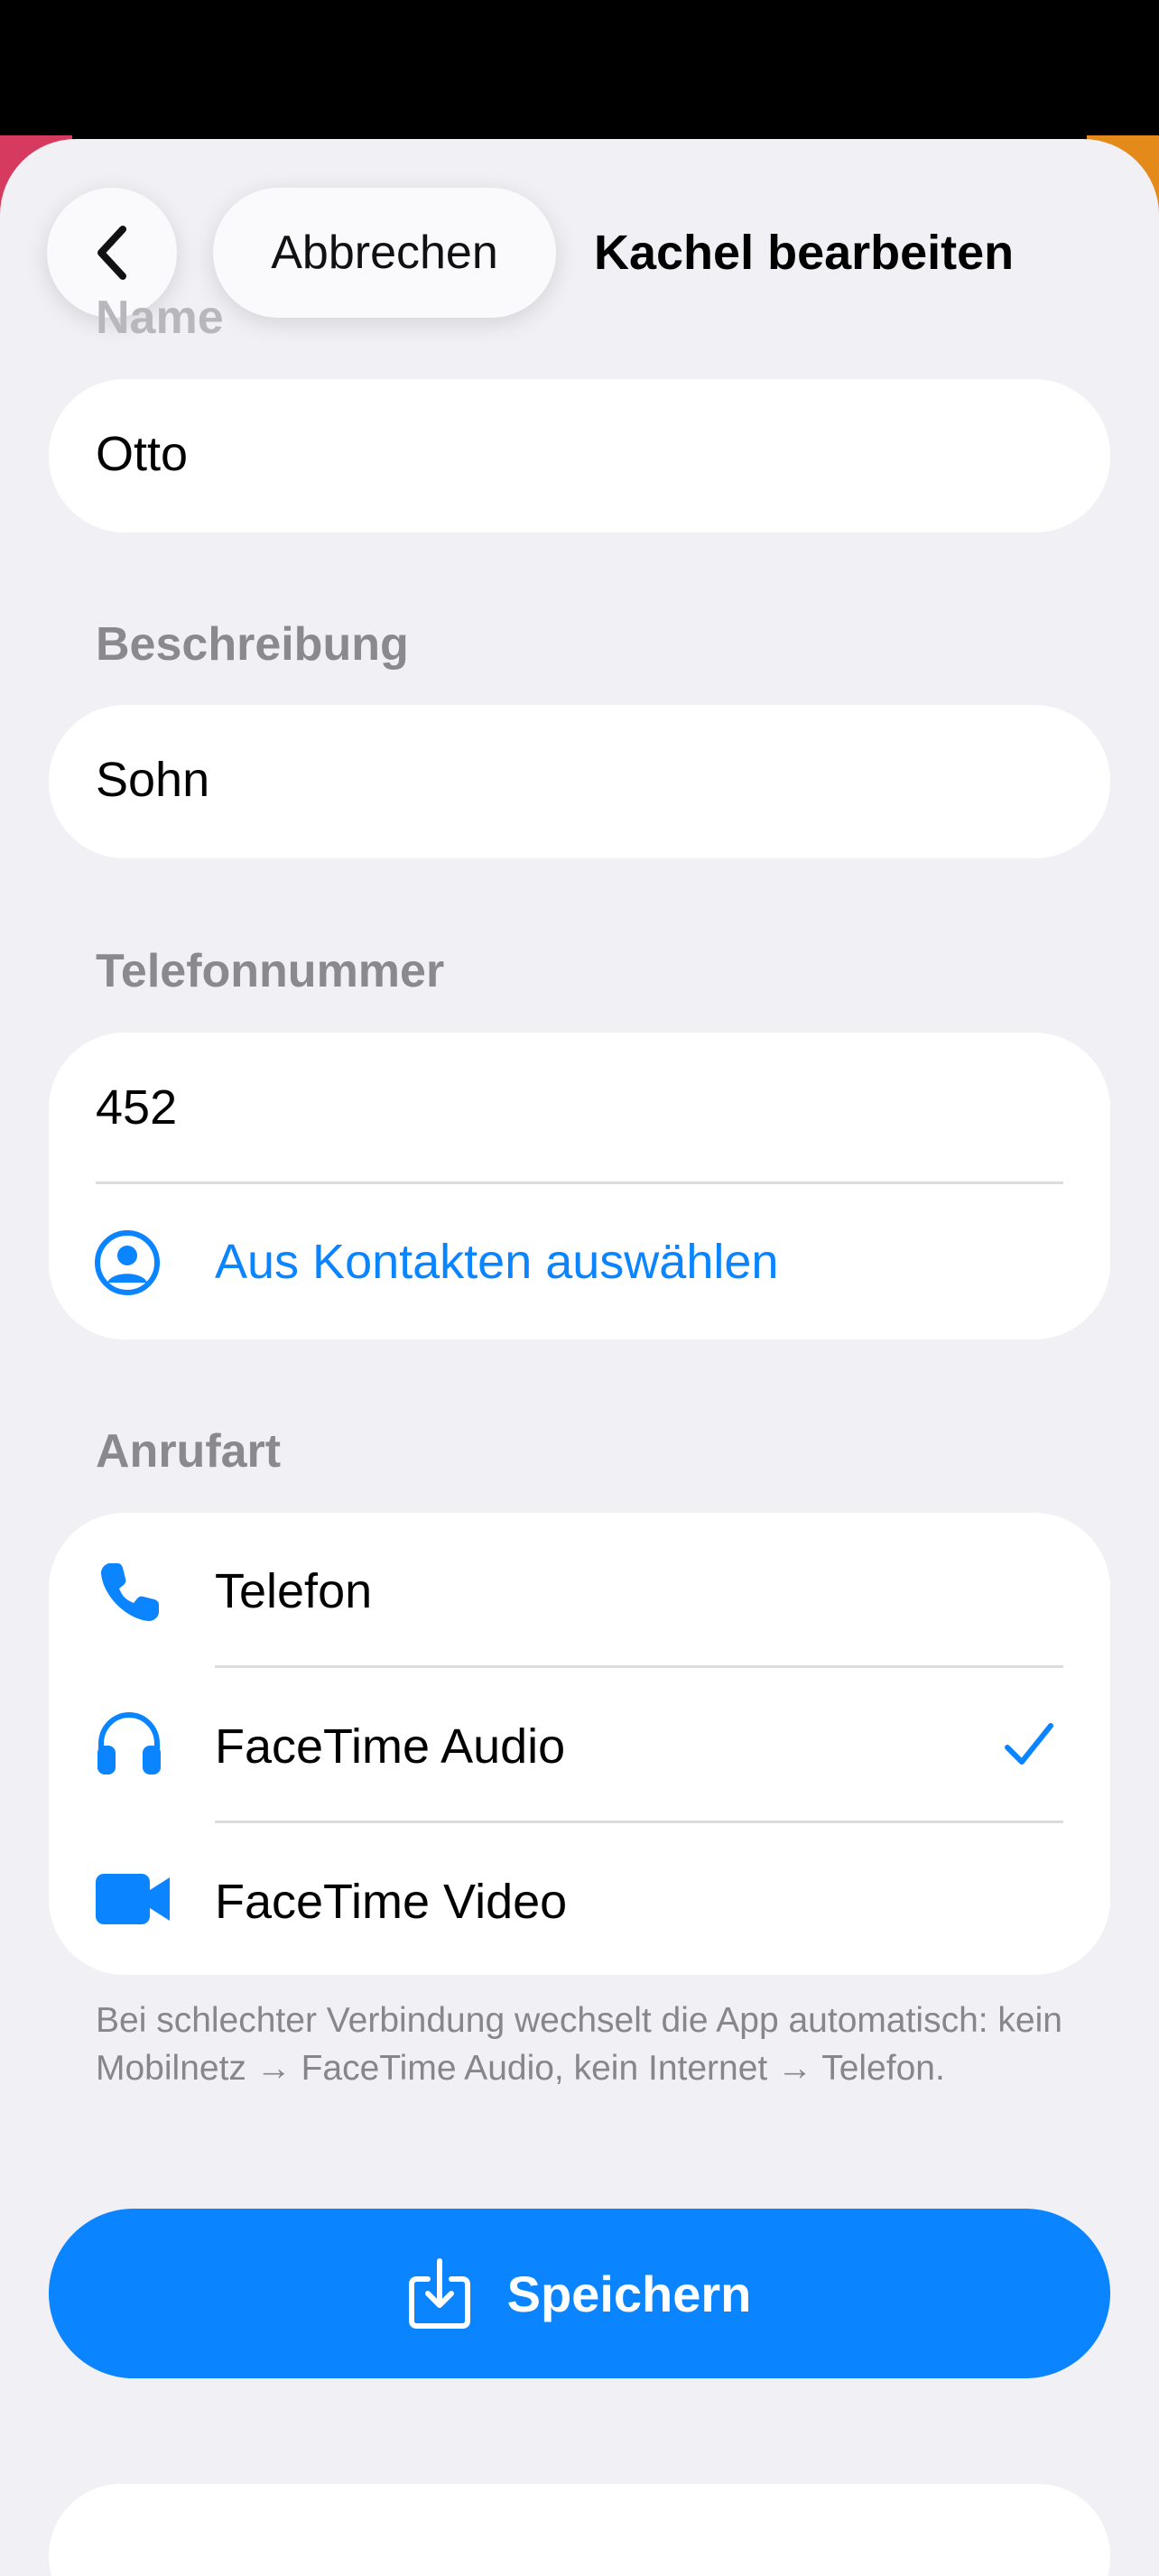  Describe the element at coordinates (153, 780) in the screenshot. I see `description-field-value: Sohn` at that location.